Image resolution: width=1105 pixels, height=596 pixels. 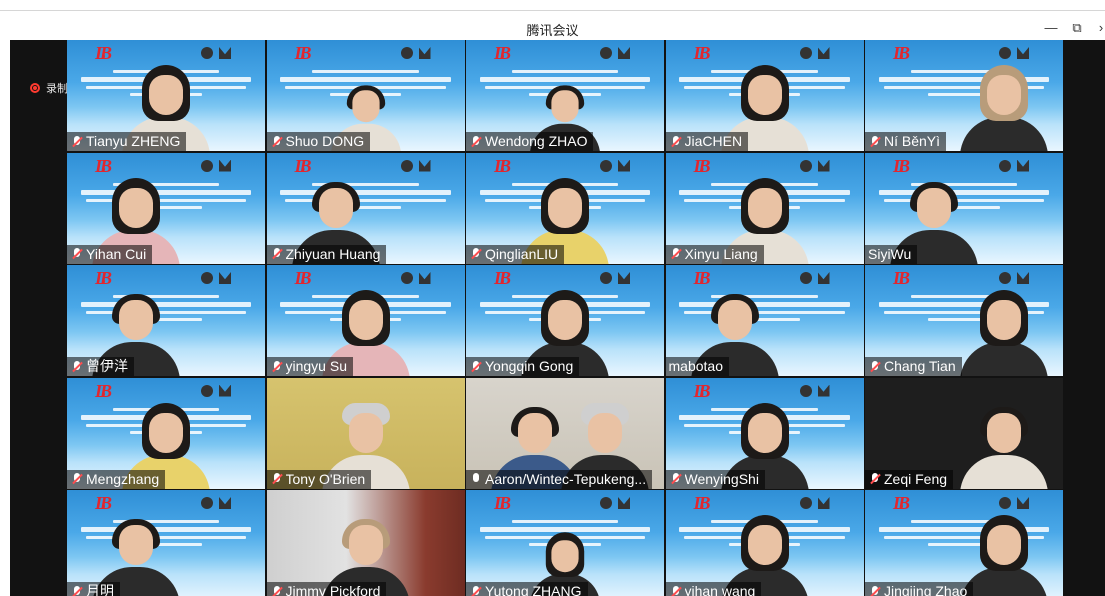 What do you see at coordinates (764, 320) in the screenshot?
I see `participant-tile: mabotao` at bounding box center [764, 320].